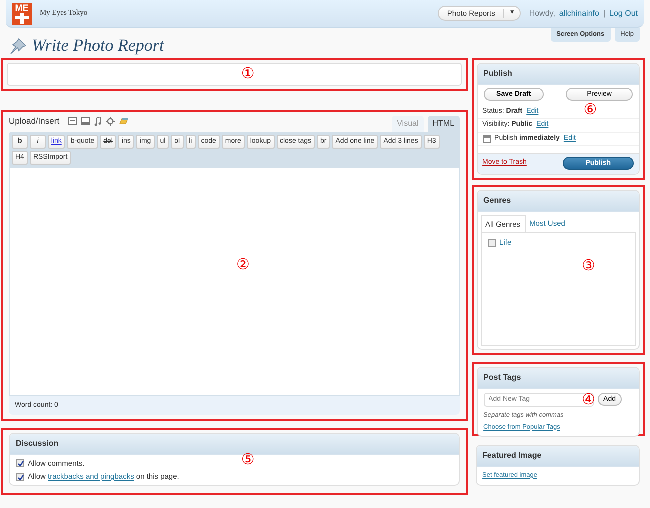 This screenshot has height=508, width=650. I want to click on annotation-number: ③, so click(589, 266).